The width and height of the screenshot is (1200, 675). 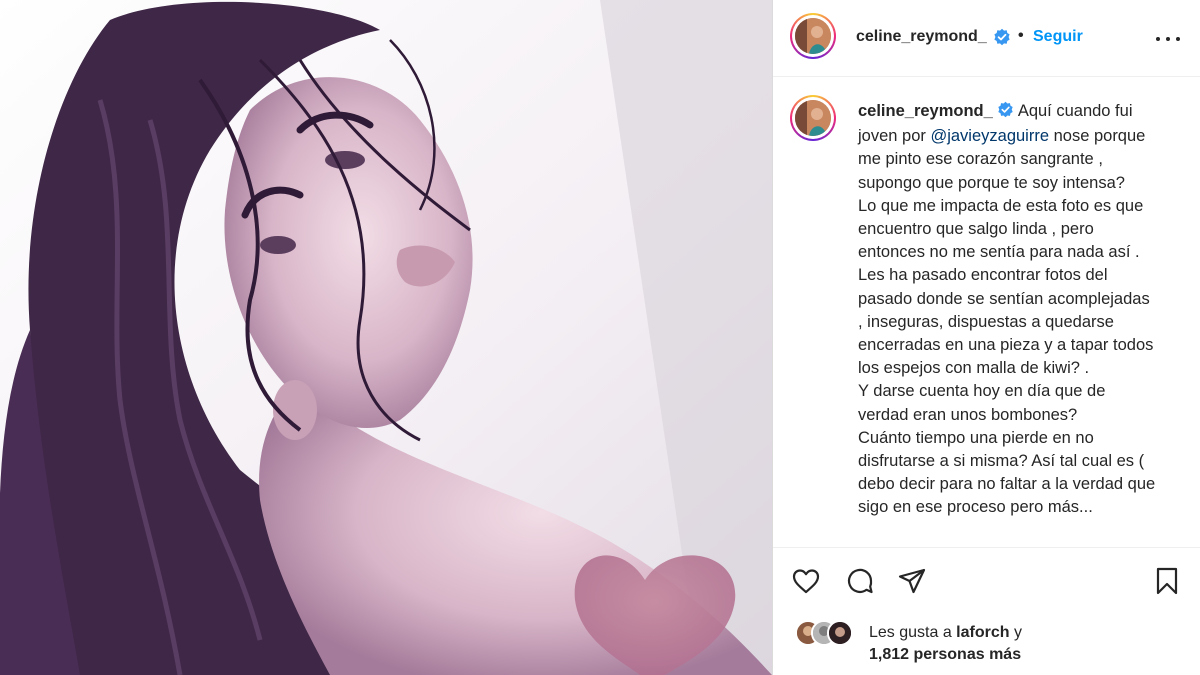 I want to click on caption-username: celine_reymond_, so click(x=925, y=111).